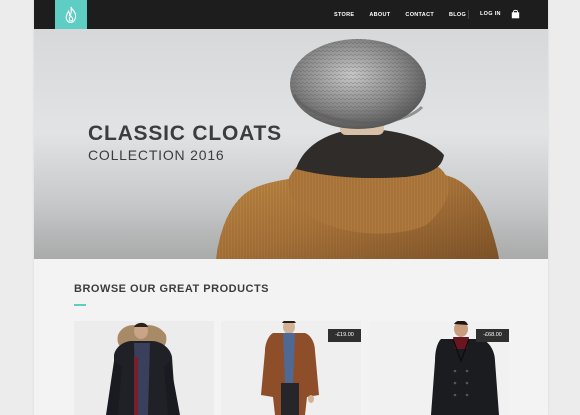 The height and width of the screenshot is (415, 580). What do you see at coordinates (80, 305) in the screenshot?
I see `section-accent-underline` at bounding box center [80, 305].